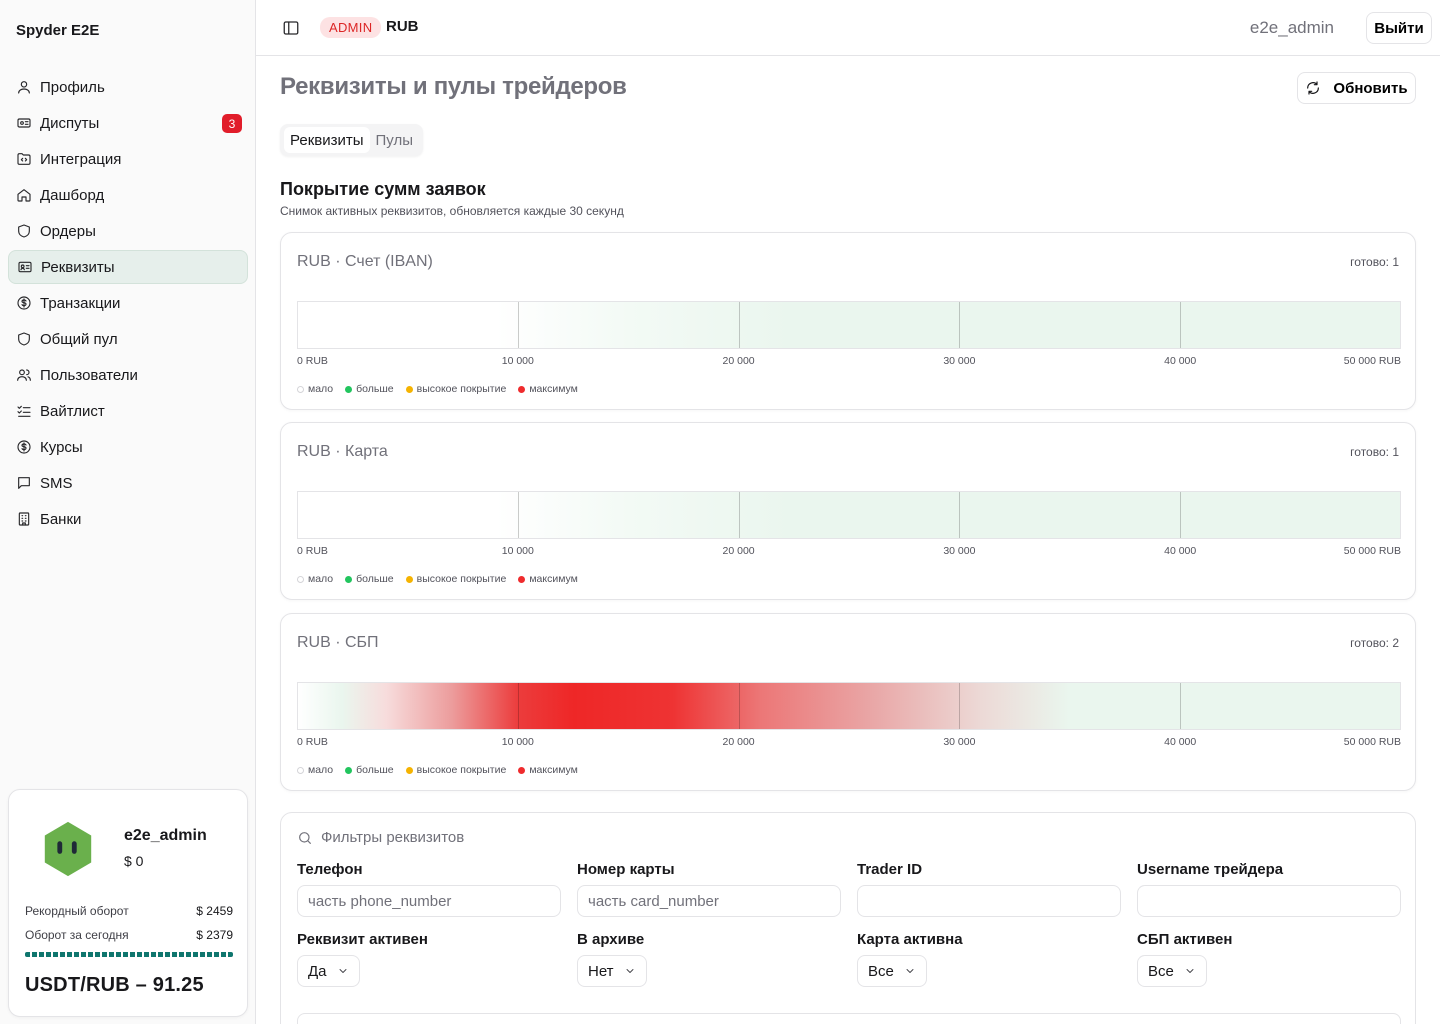 Image resolution: width=1440 pixels, height=1024 pixels. Describe the element at coordinates (1374, 452) in the screenshot. I see `coverage-card-ready: готово: 1` at that location.